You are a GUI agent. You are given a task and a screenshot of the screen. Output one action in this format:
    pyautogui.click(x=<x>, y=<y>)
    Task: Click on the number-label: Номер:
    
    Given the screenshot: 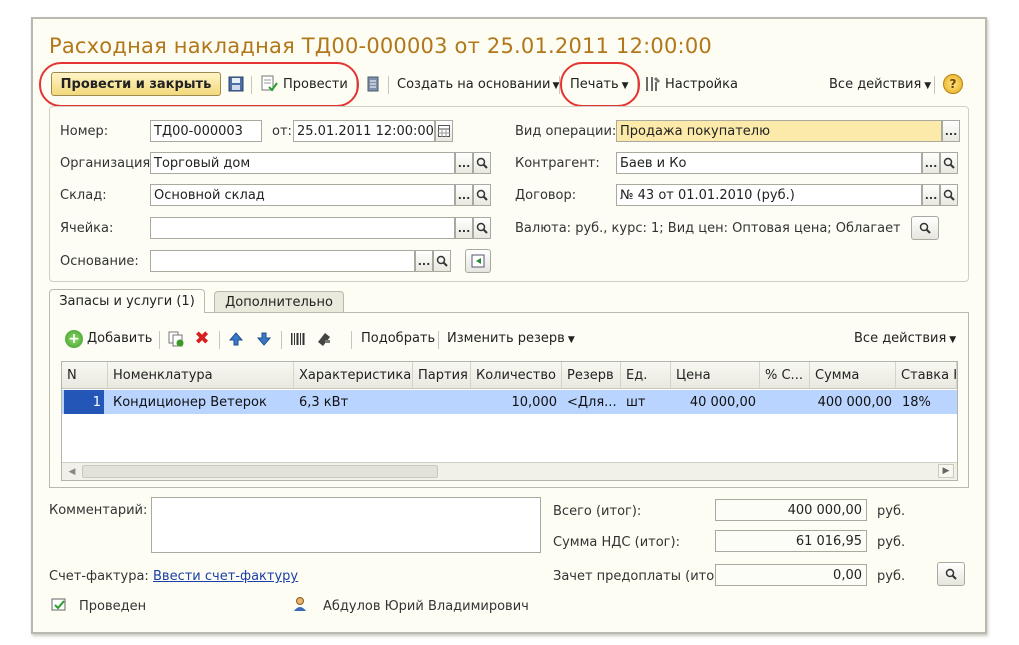 What is the action you would take?
    pyautogui.click(x=84, y=131)
    